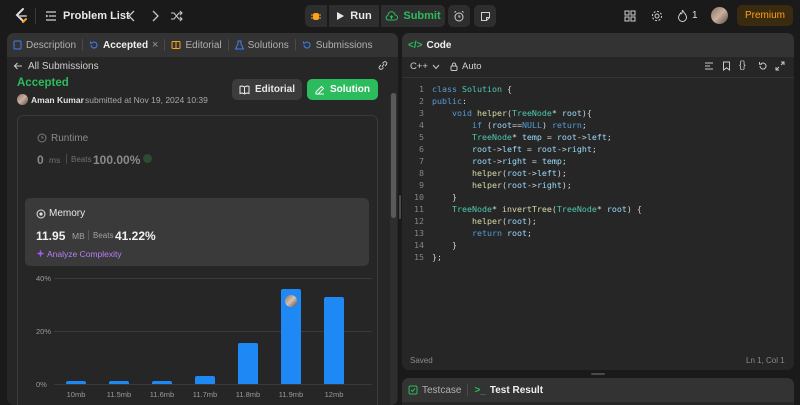 The height and width of the screenshot is (405, 800). I want to click on tab-solutions: Solutions, so click(262, 45).